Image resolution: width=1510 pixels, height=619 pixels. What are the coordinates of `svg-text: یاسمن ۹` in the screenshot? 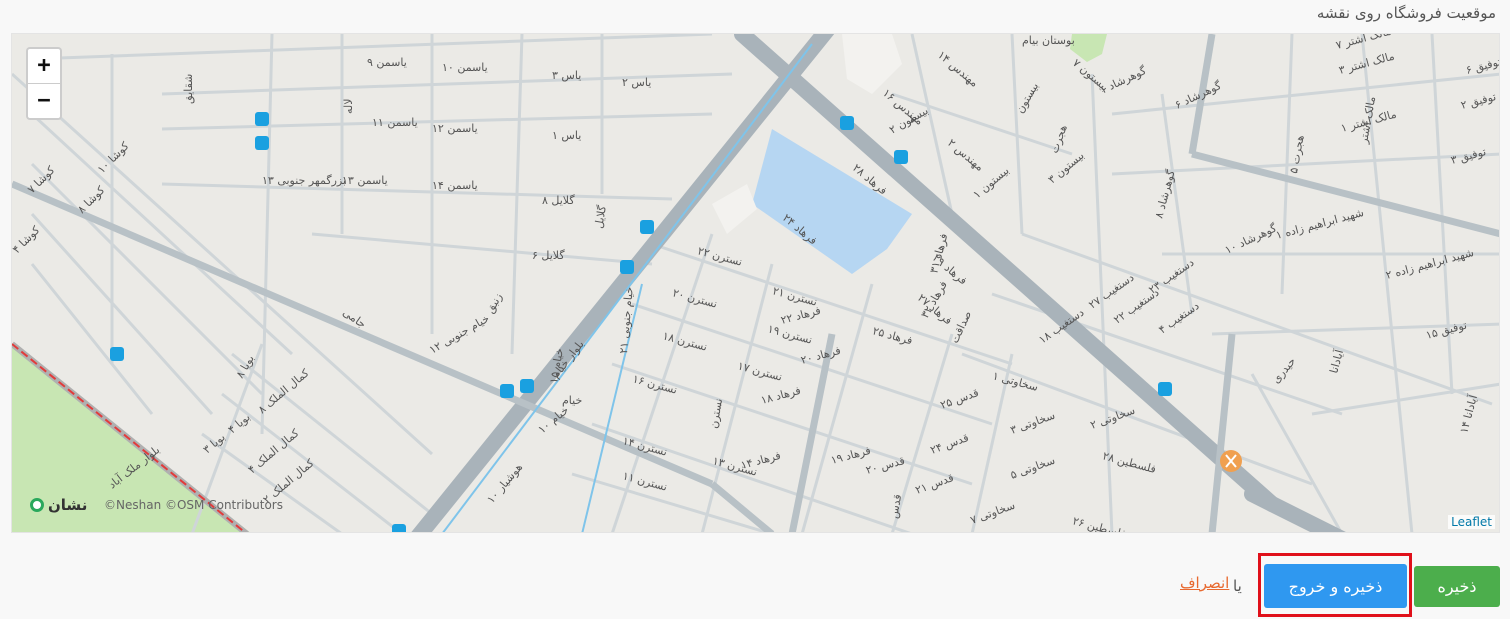 It's located at (387, 62).